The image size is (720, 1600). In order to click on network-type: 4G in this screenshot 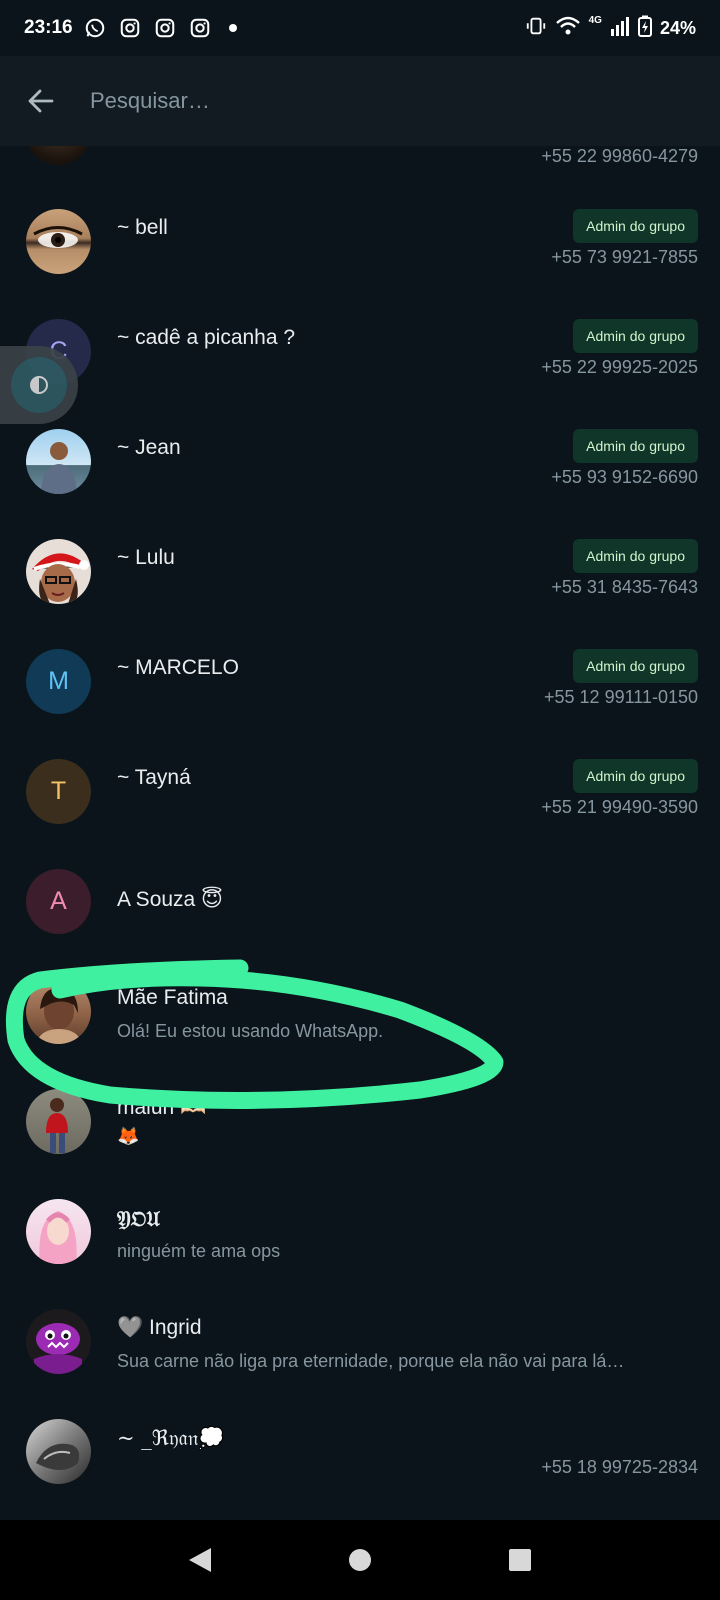, I will do `click(595, 20)`.